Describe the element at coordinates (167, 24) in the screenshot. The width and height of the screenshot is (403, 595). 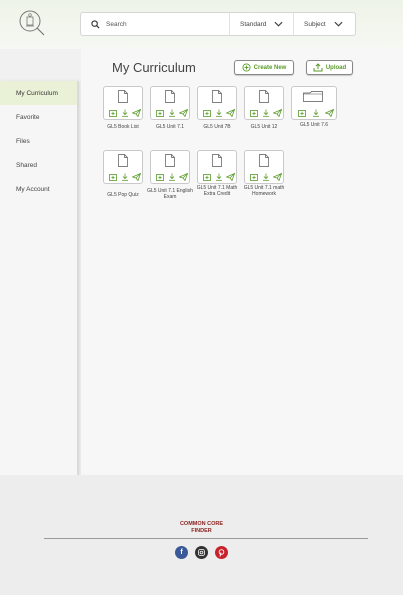
I see `search-input: Search` at that location.